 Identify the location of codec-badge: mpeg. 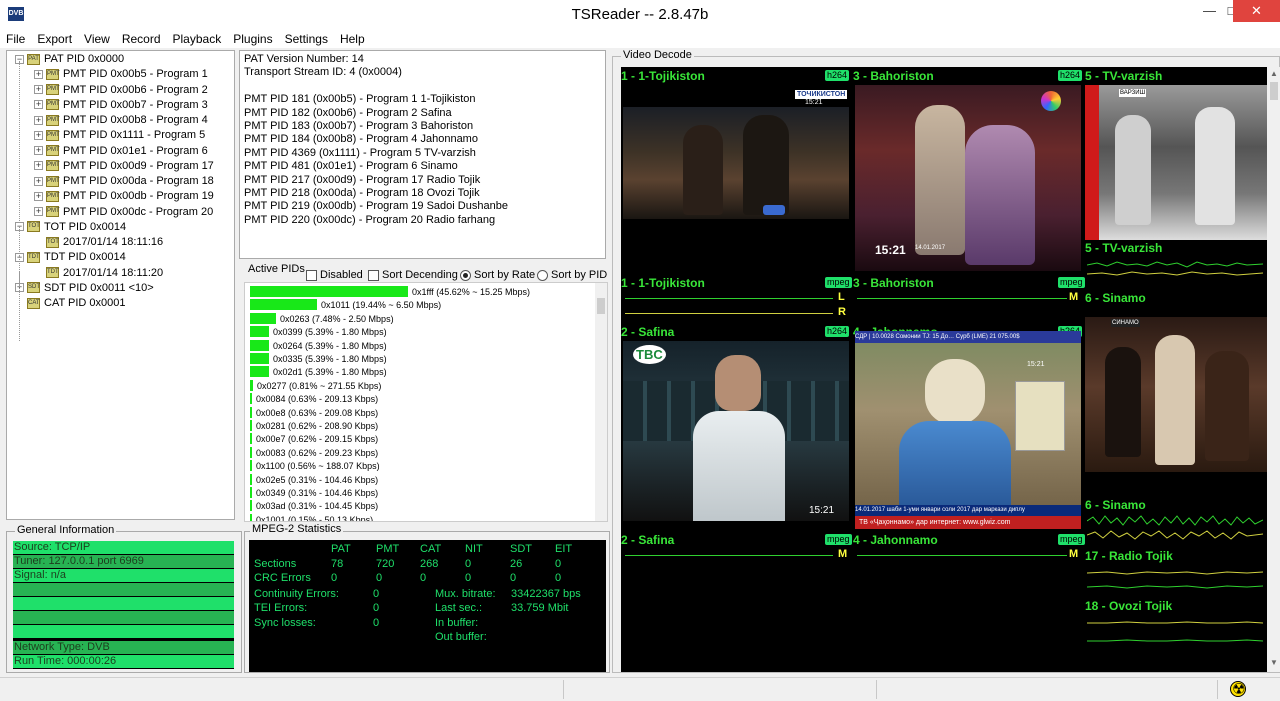
(838, 539).